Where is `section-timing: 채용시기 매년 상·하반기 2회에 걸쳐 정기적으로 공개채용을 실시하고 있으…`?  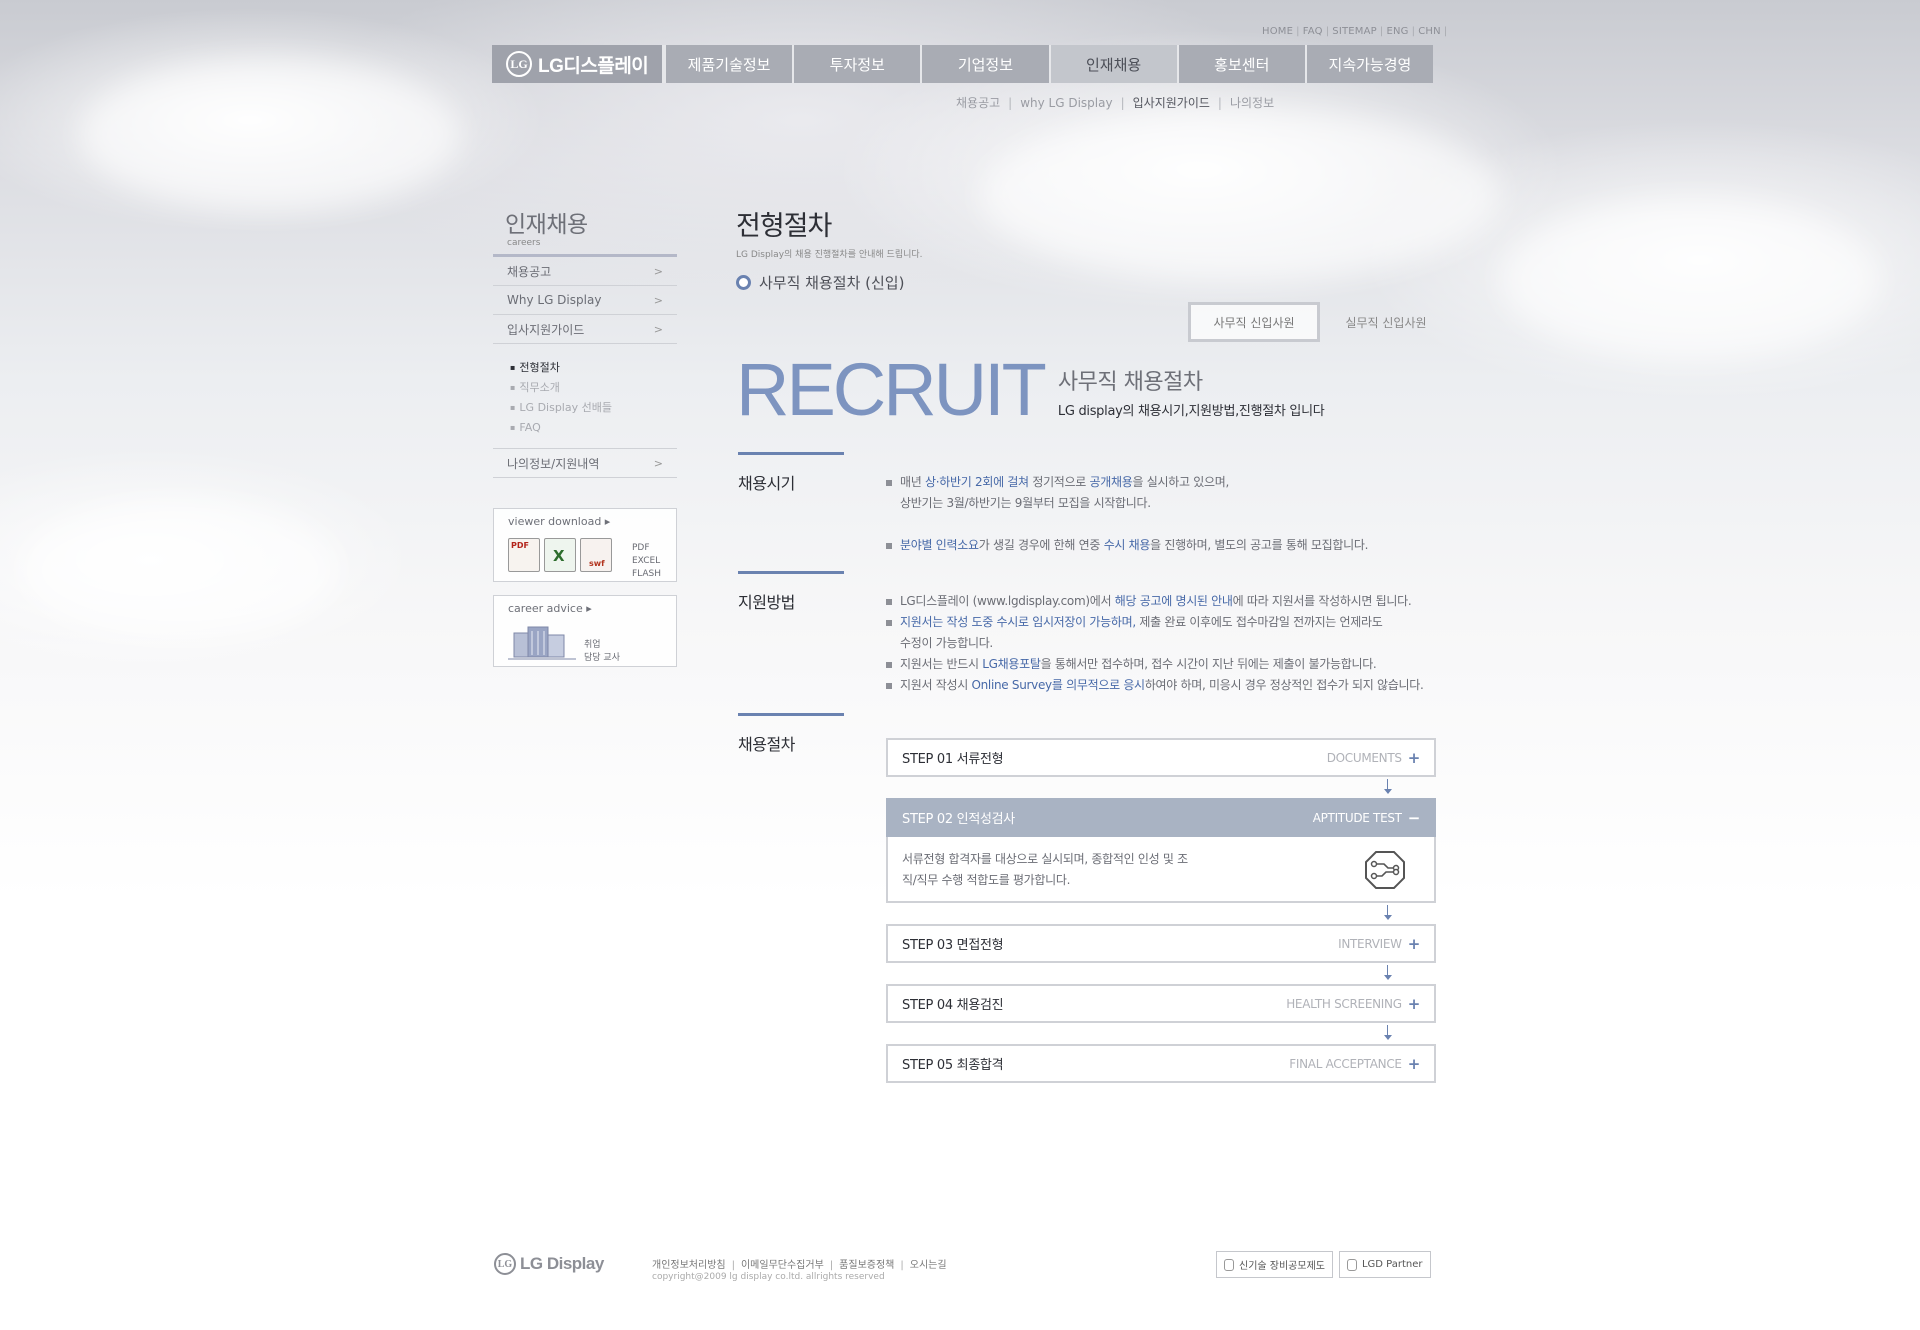 section-timing: 채용시기 매년 상·하반기 2회에 걸쳐 정기적으로 공개채용을 실시하고 있으… is located at coordinates (1088, 502).